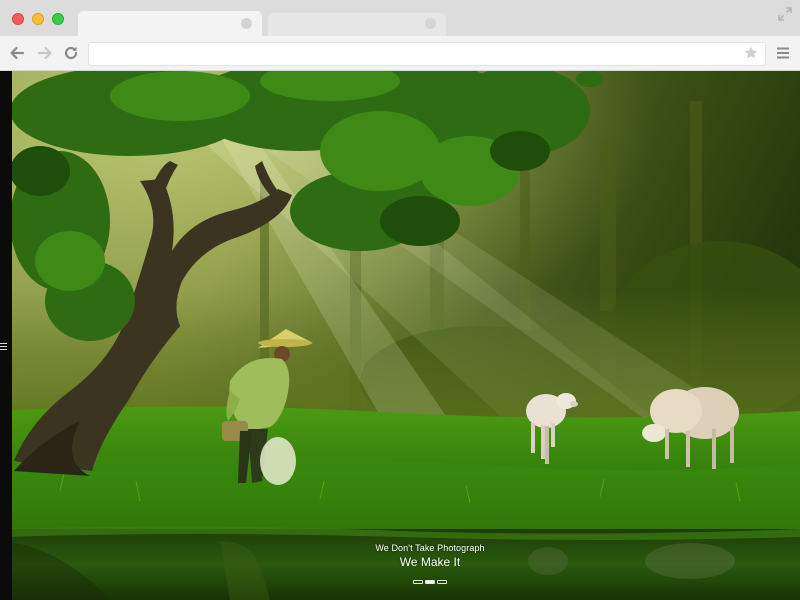  What do you see at coordinates (45, 53) in the screenshot?
I see `forward-arrow-icon` at bounding box center [45, 53].